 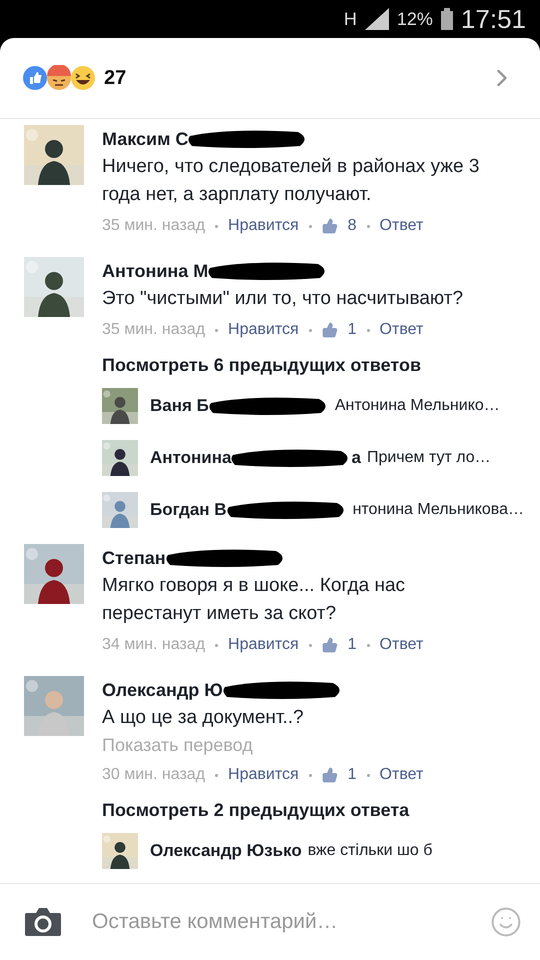 I want to click on like-count: 8, so click(x=352, y=226).